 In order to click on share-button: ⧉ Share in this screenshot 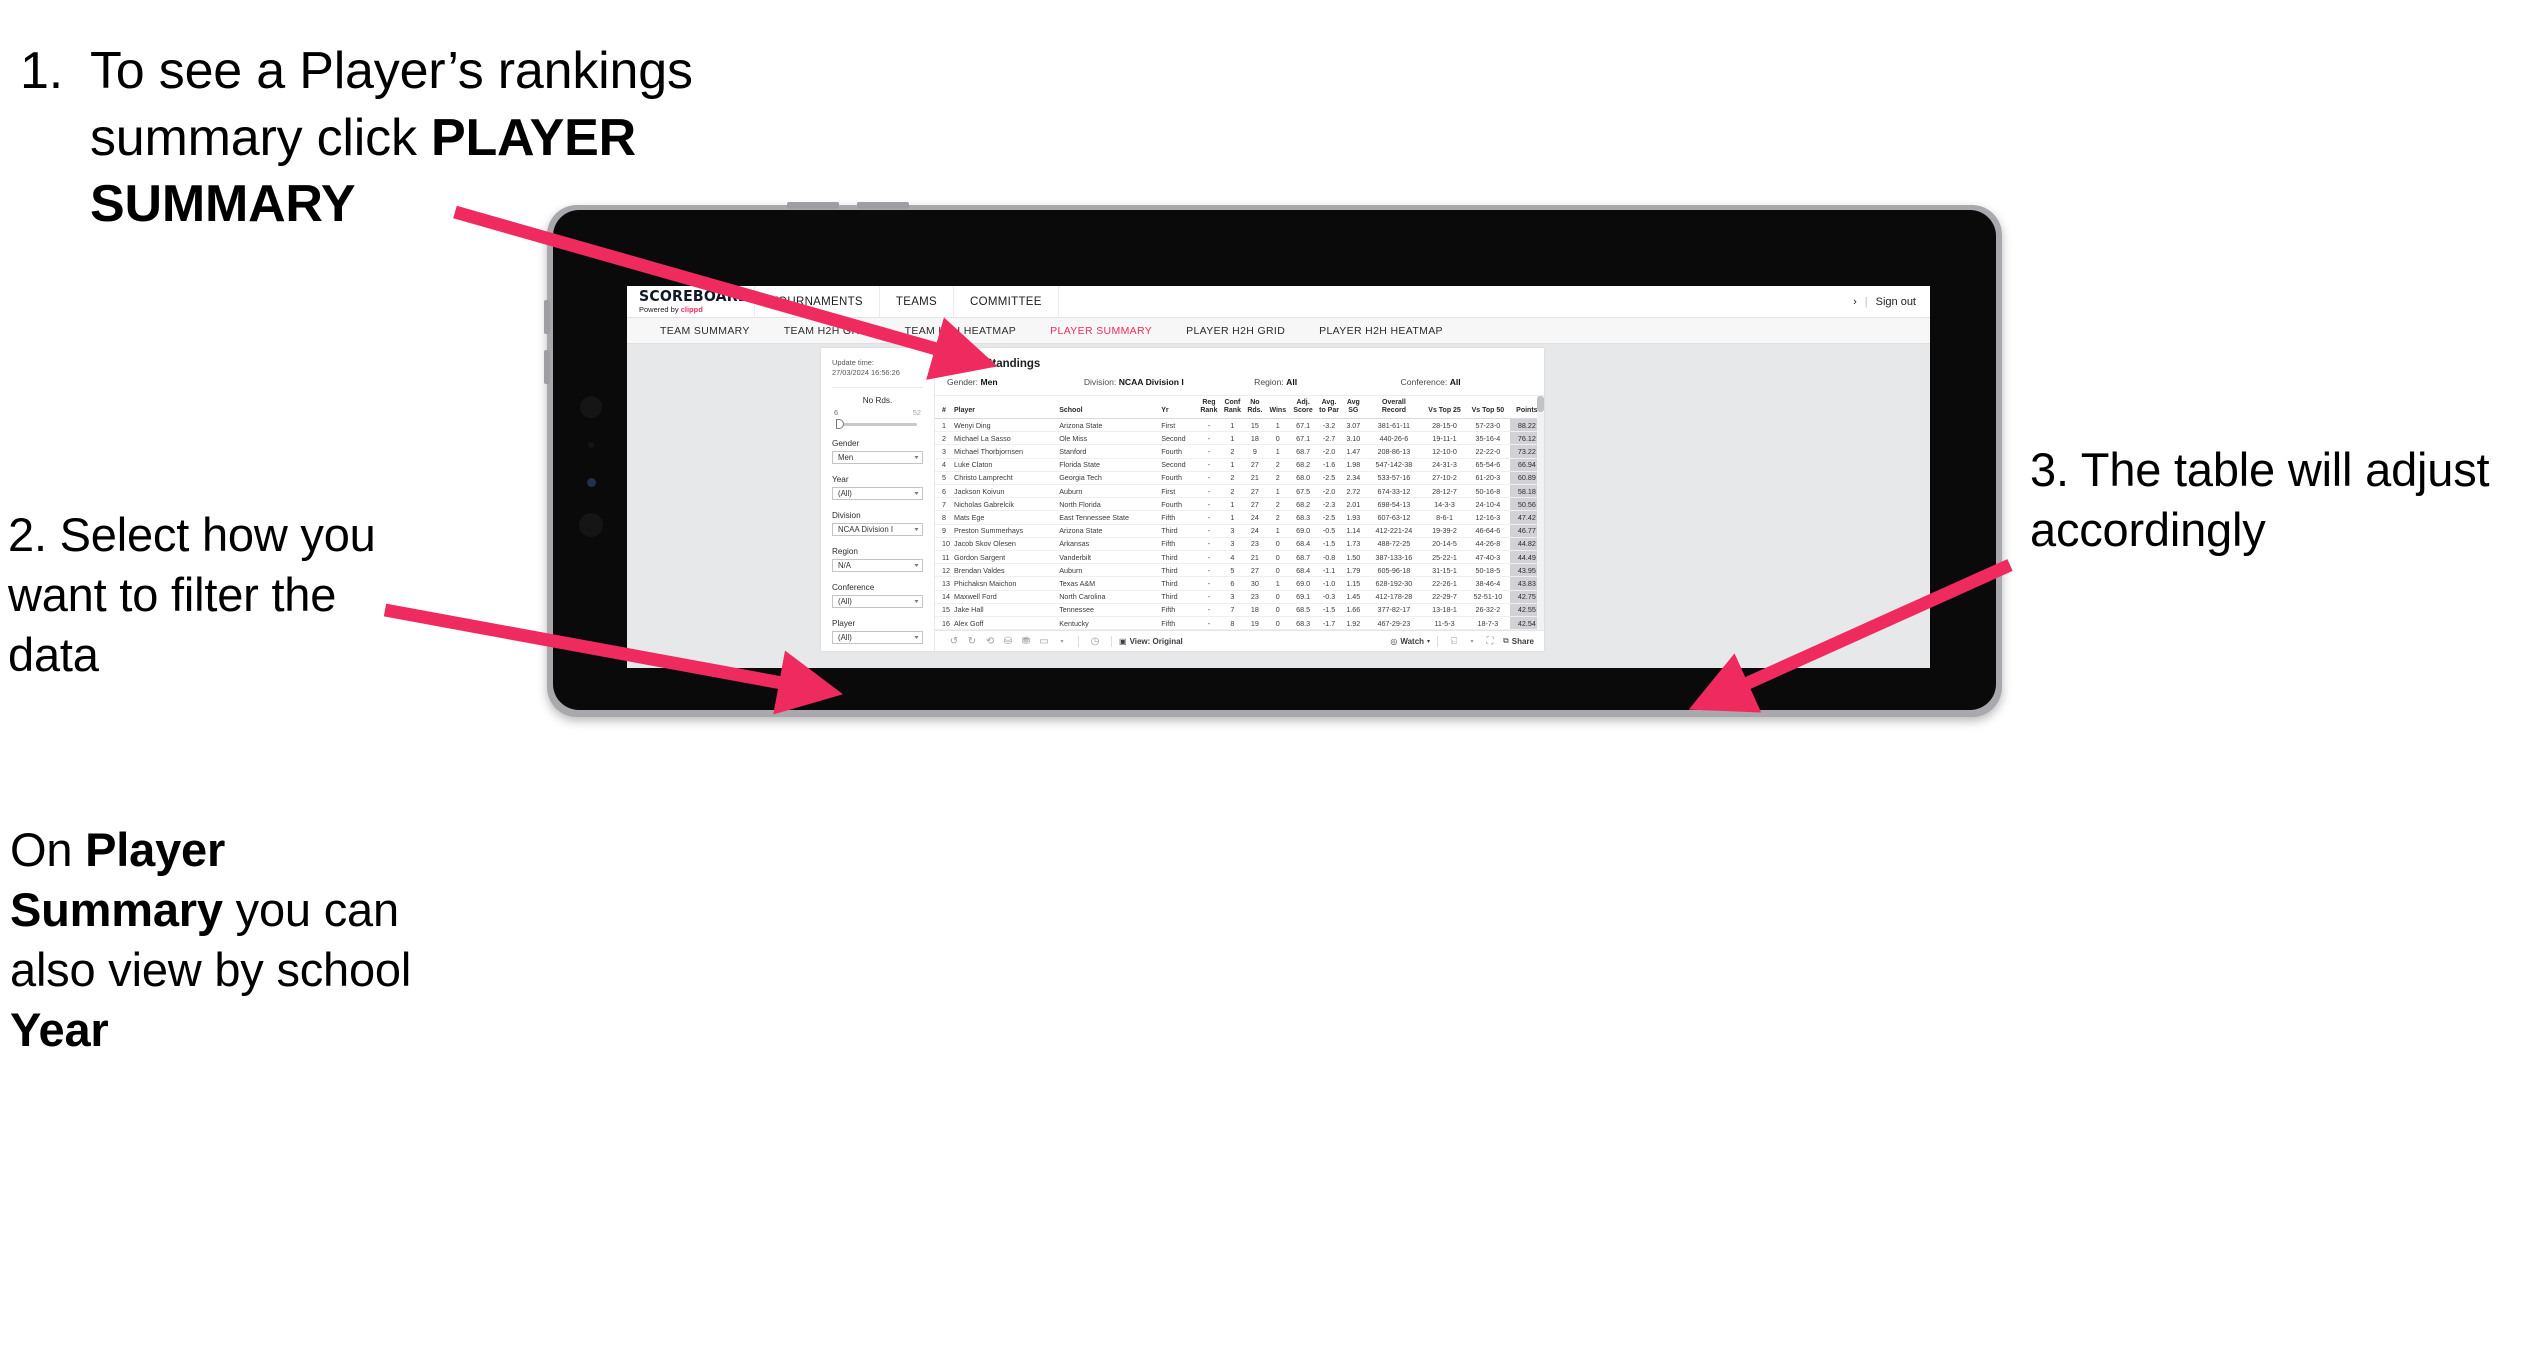, I will do `click(1518, 641)`.